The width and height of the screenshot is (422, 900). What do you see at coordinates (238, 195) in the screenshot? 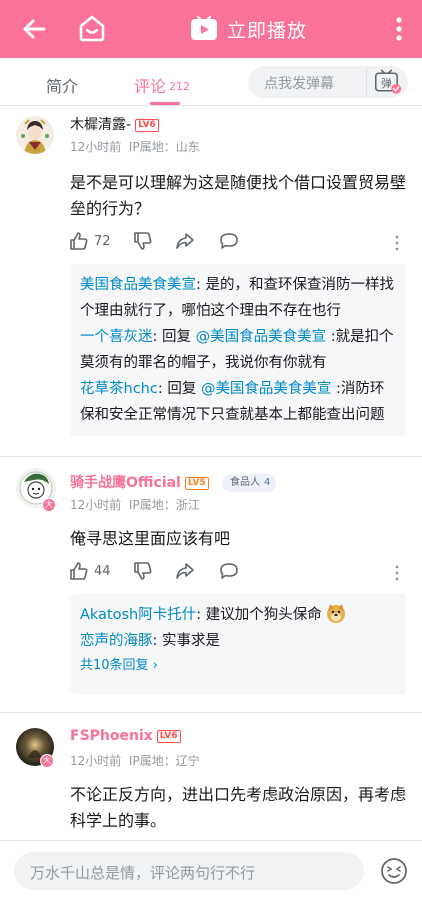
I see `comment-content: 是不是可以理解为这是随便找个借口设置贸易壁垒的行为？` at bounding box center [238, 195].